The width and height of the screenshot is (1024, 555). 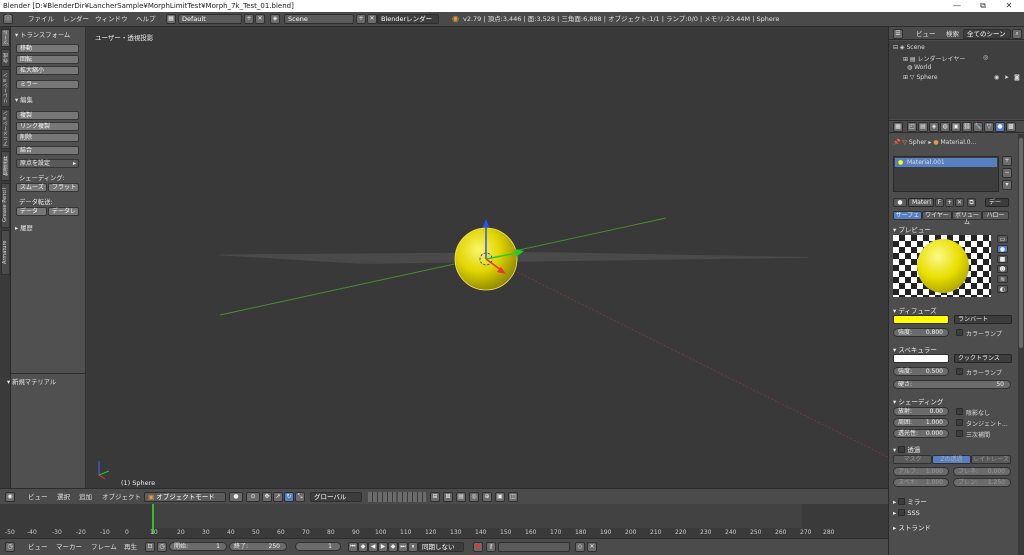 I want to click on browse-material-icon: ●, so click(x=900, y=202).